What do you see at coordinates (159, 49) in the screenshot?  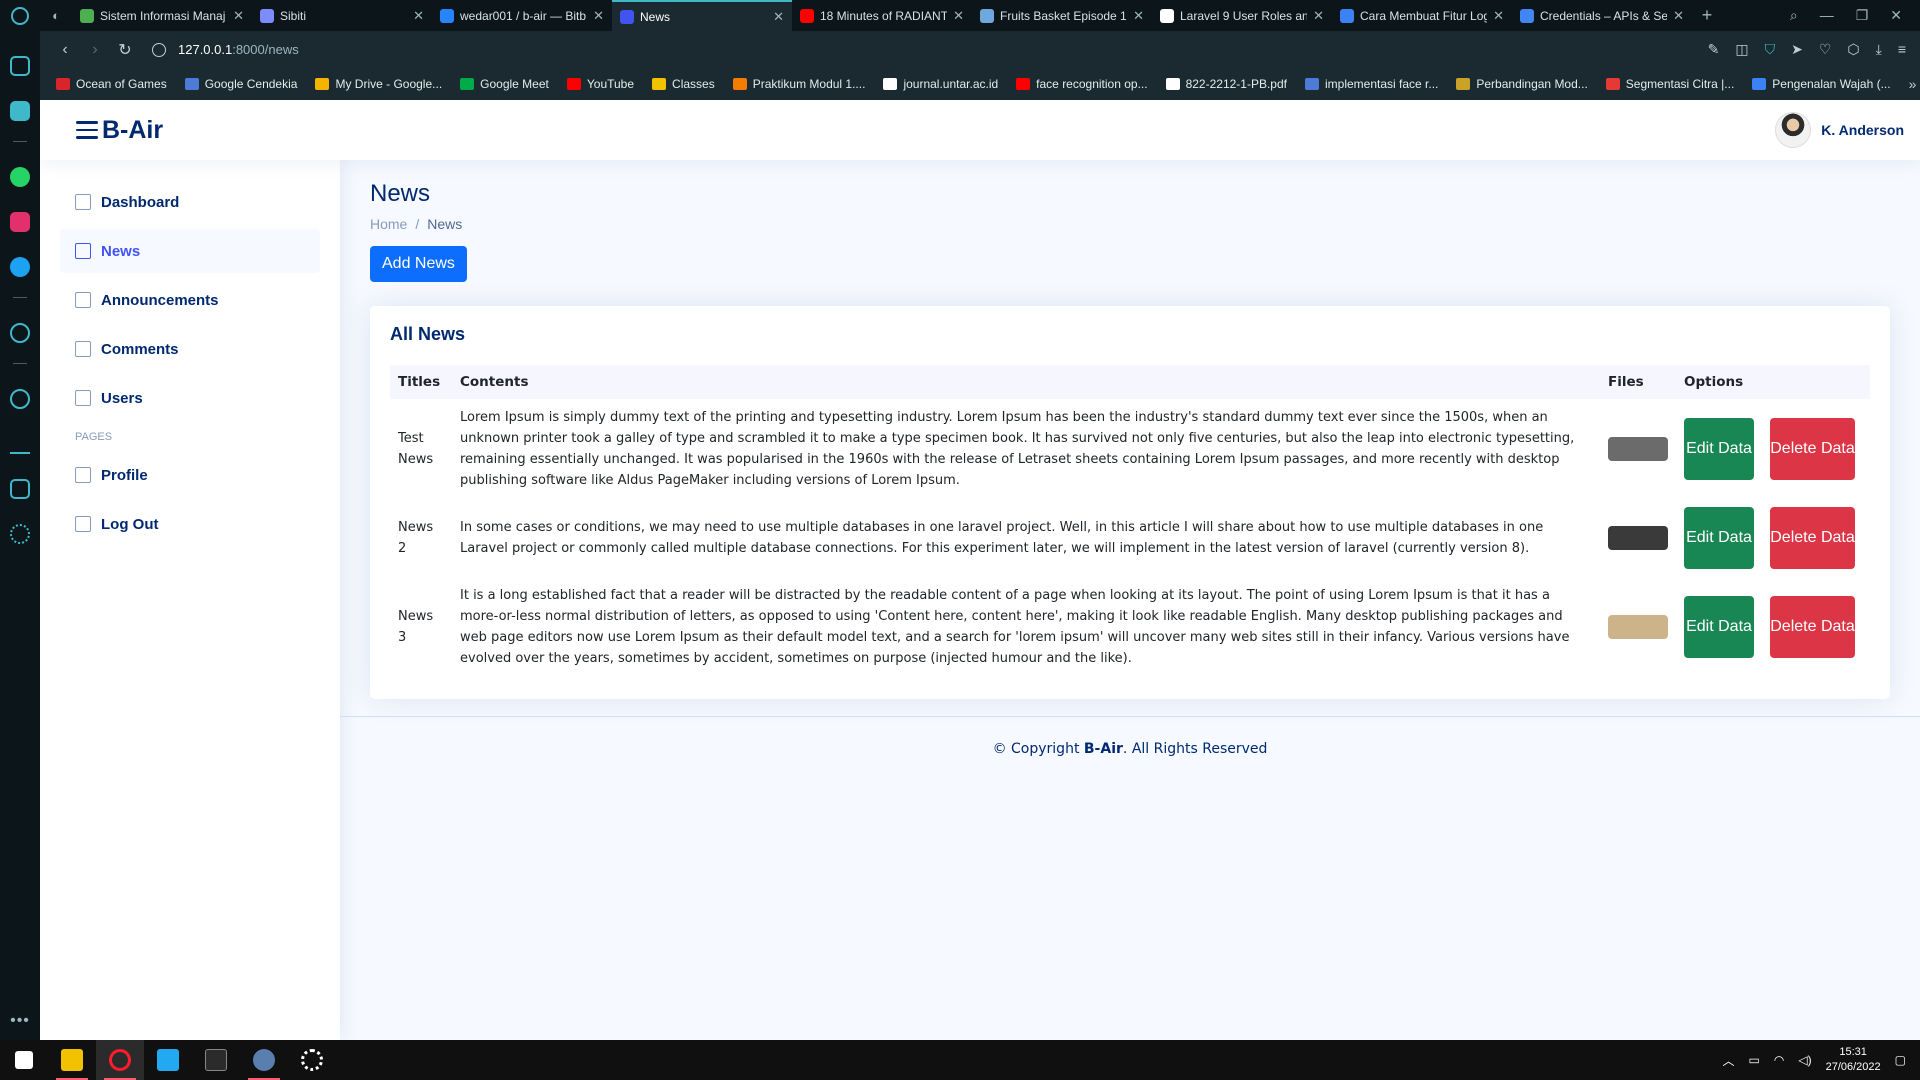 I see `site-info-icon` at bounding box center [159, 49].